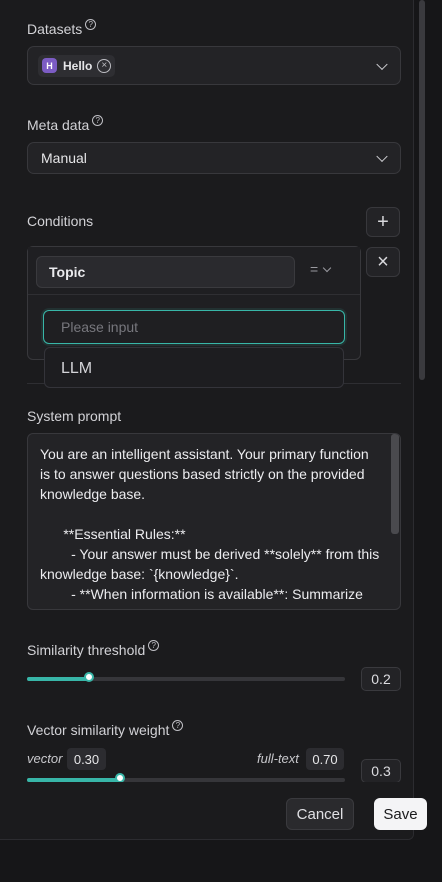 This screenshot has width=442, height=882. I want to click on add-condition-button: +, so click(383, 222).